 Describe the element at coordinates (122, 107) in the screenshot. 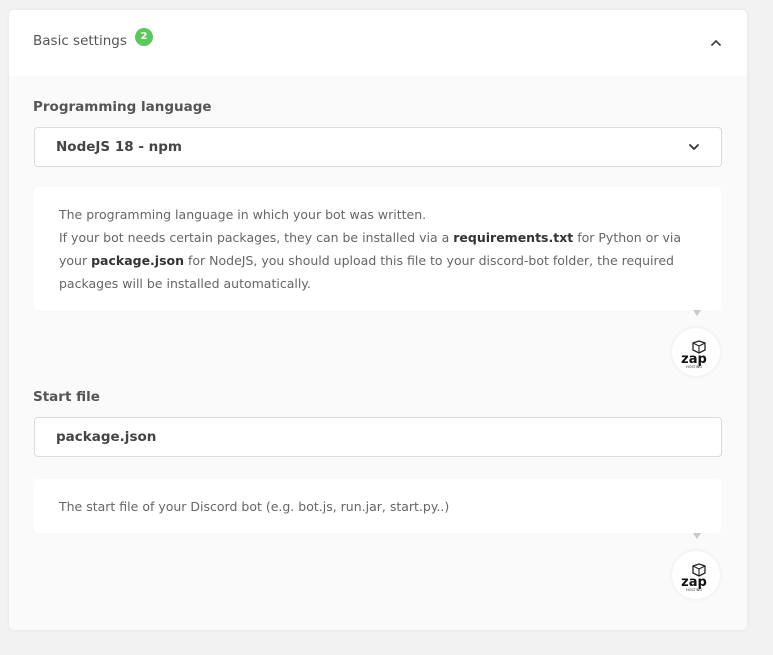

I see `programming-language-label: Programming language` at that location.